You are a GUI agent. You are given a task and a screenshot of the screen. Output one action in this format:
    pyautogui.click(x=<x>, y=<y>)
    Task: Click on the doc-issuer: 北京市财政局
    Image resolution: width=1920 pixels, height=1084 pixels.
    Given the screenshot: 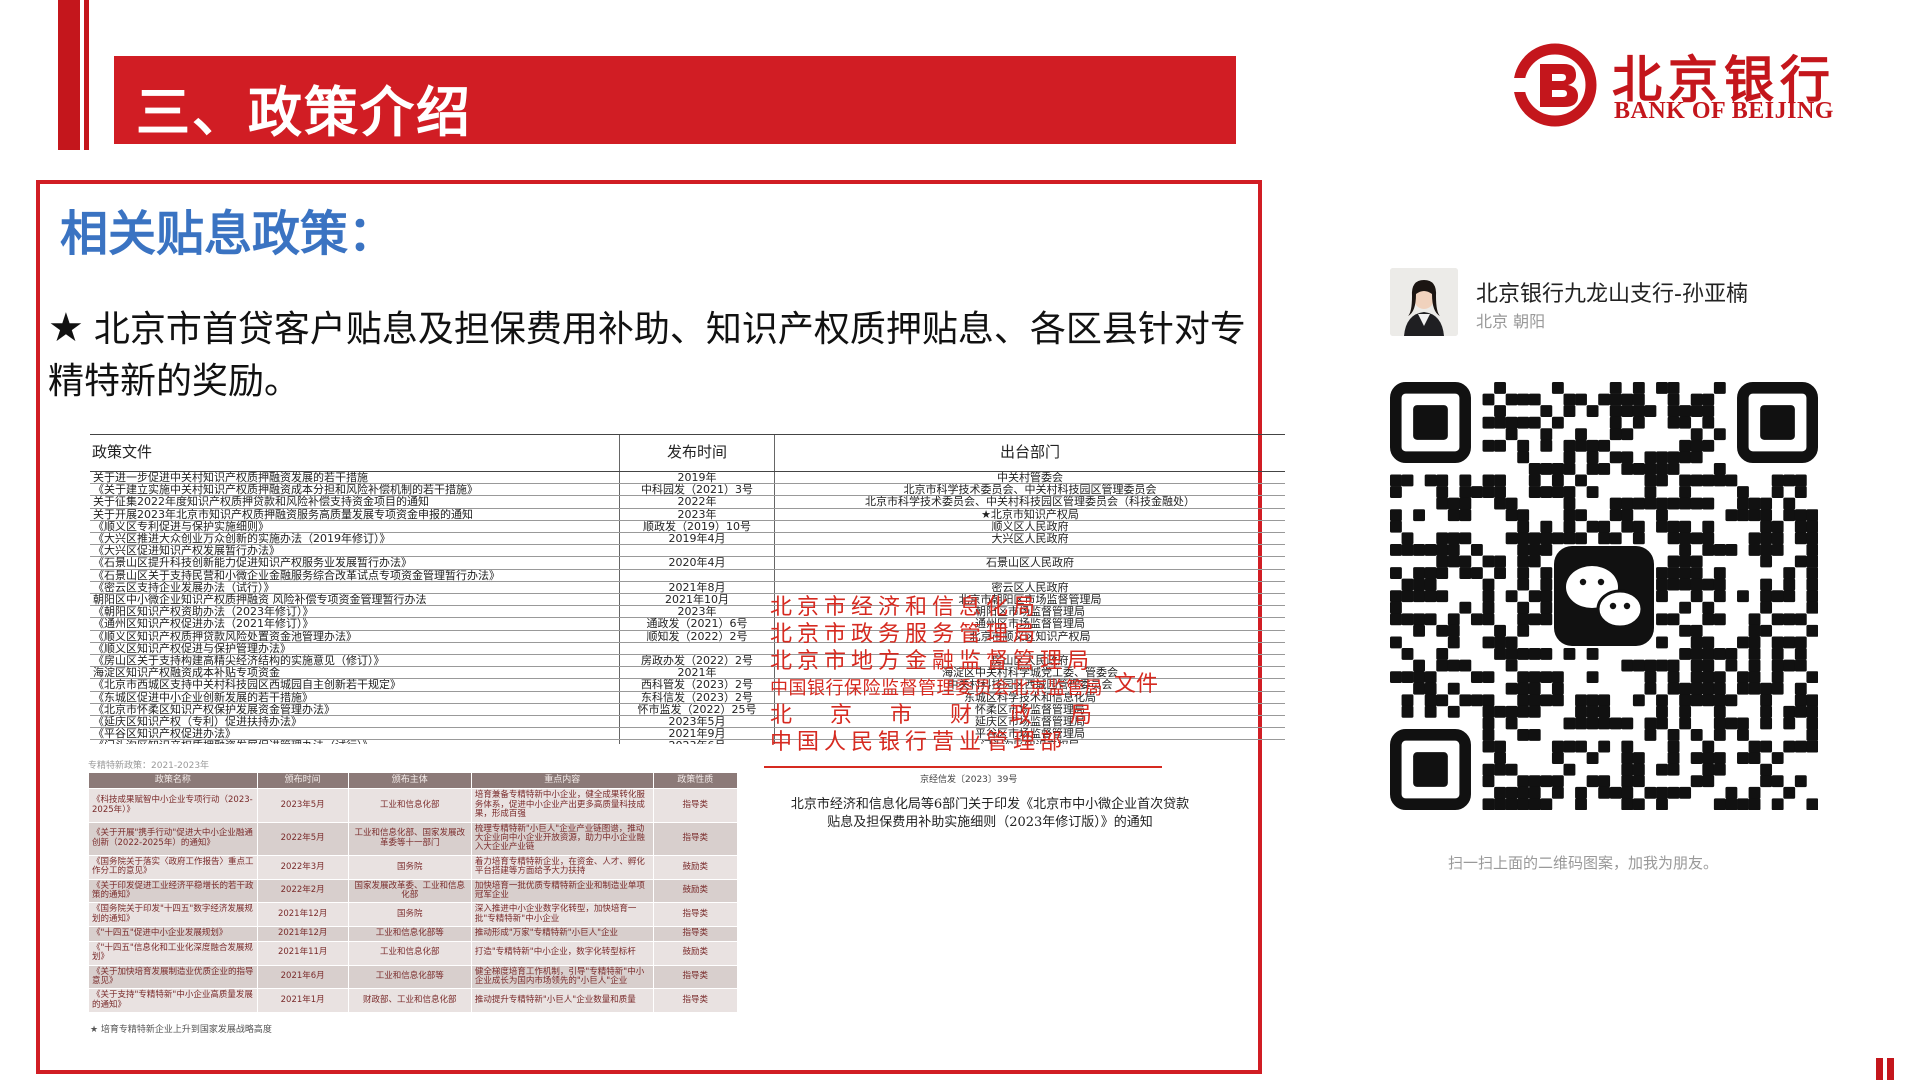 What is the action you would take?
    pyautogui.click(x=950, y=715)
    